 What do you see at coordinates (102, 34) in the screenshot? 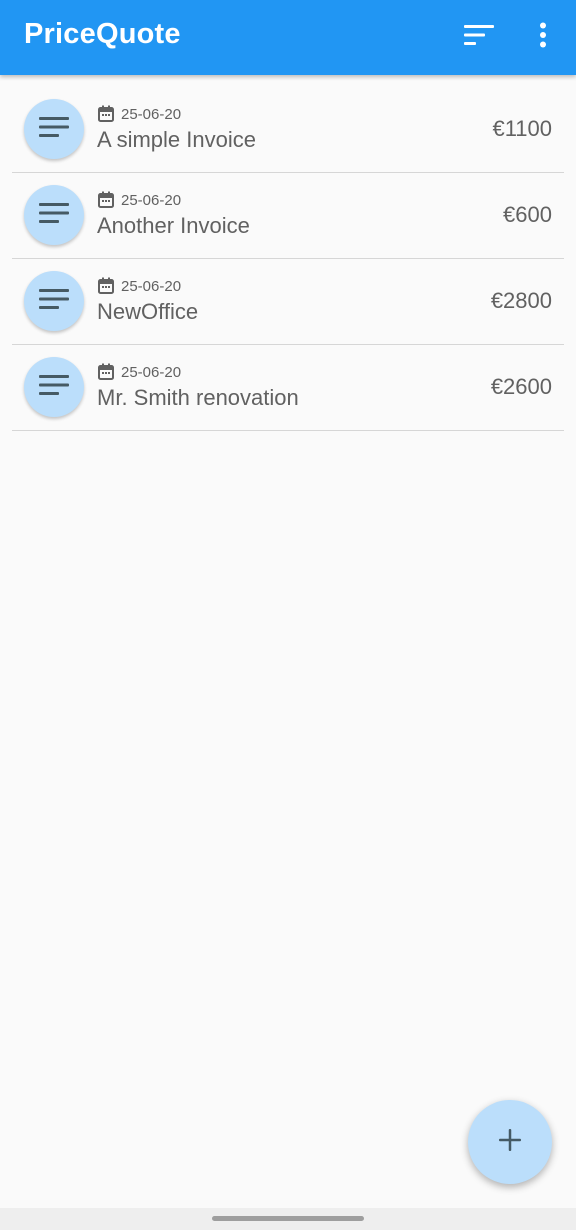
I see `app-title: PriceQuote` at bounding box center [102, 34].